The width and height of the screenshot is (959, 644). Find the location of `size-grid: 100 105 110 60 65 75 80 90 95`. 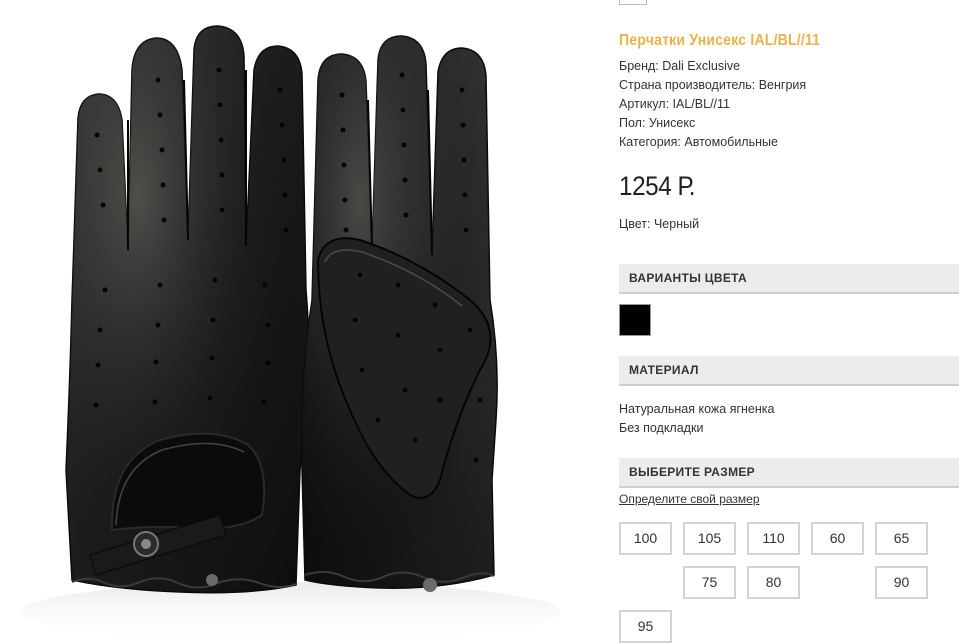

size-grid: 100 105 110 60 65 75 80 90 95 is located at coordinates (789, 583).